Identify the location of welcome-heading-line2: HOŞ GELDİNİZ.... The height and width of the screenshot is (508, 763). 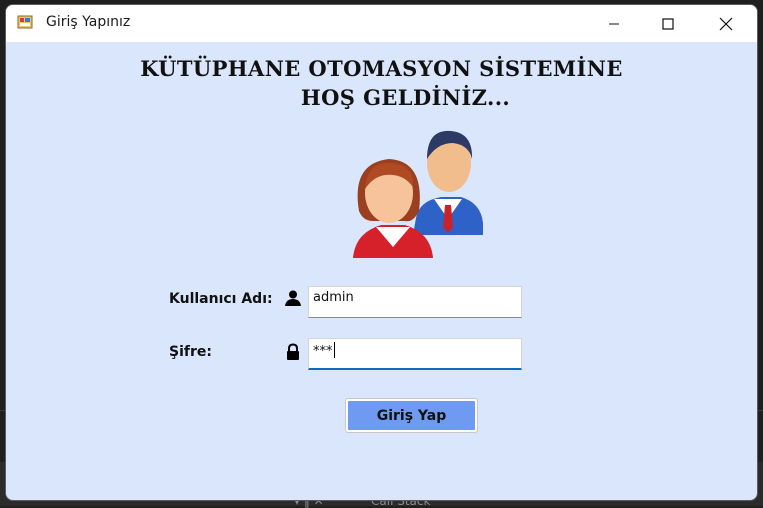
(405, 97).